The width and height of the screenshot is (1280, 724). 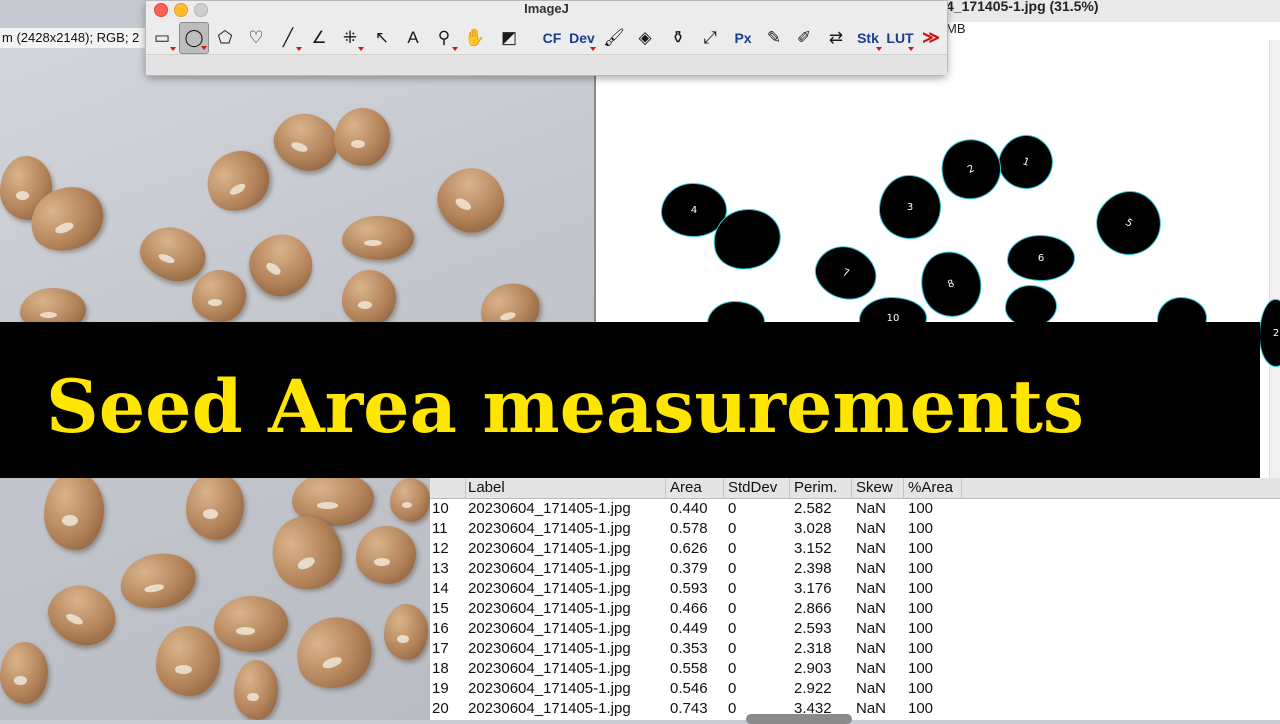 What do you see at coordinates (855, 569) in the screenshot?
I see `table-row: 13 20230604_171405-1.jpg 0.379 0 2.398 NaN 100` at bounding box center [855, 569].